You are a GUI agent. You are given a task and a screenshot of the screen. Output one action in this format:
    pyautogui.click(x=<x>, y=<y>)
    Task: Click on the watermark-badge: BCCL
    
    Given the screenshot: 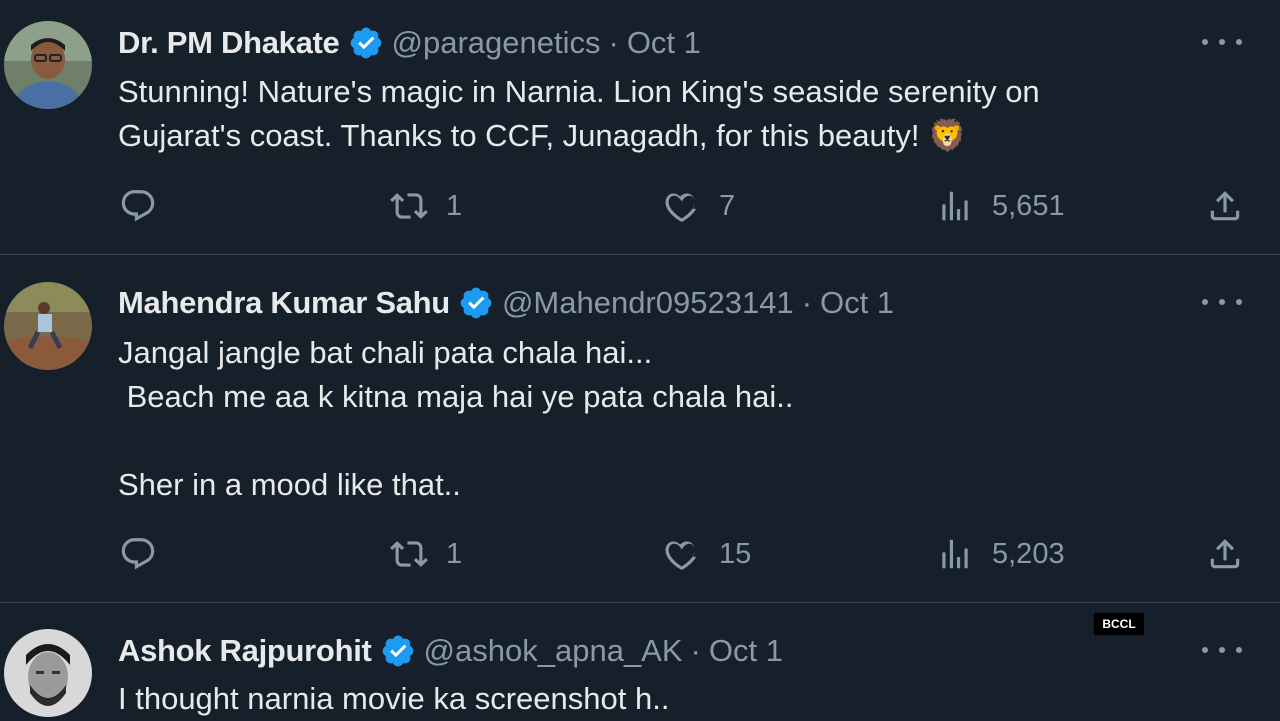 What is the action you would take?
    pyautogui.click(x=1119, y=624)
    